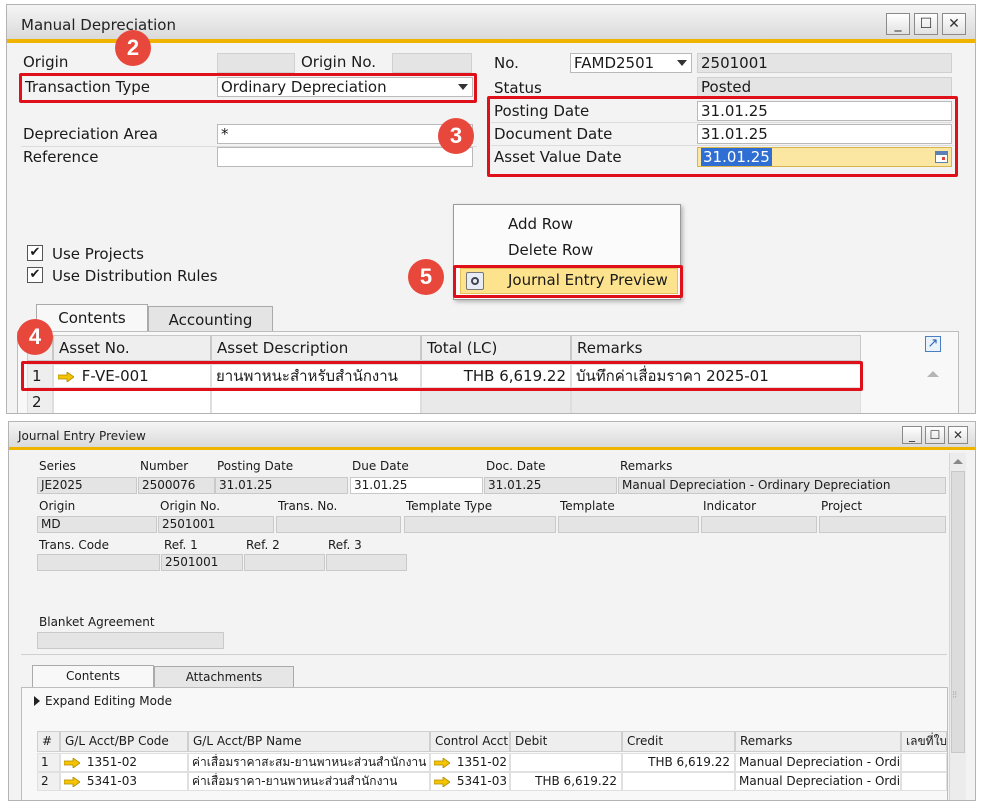 Image resolution: width=983 pixels, height=801 pixels. I want to click on step-badge-2: 2, so click(133, 48).